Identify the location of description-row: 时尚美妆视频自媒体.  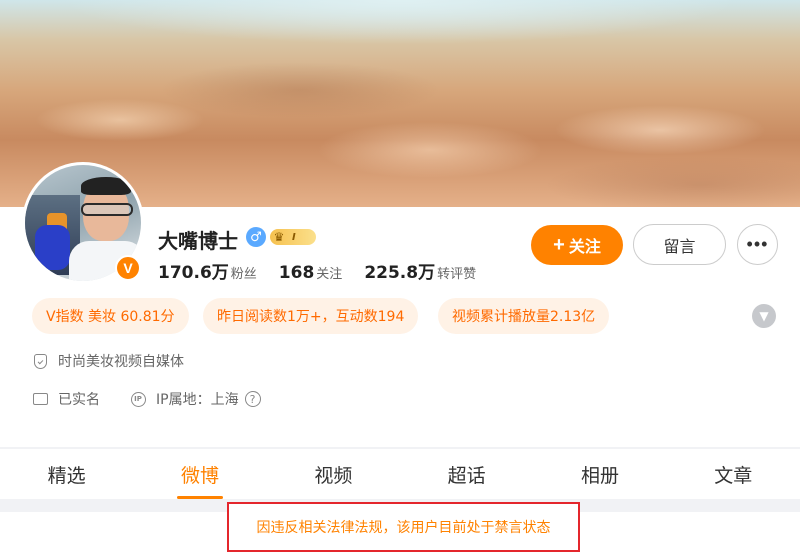
(108, 361).